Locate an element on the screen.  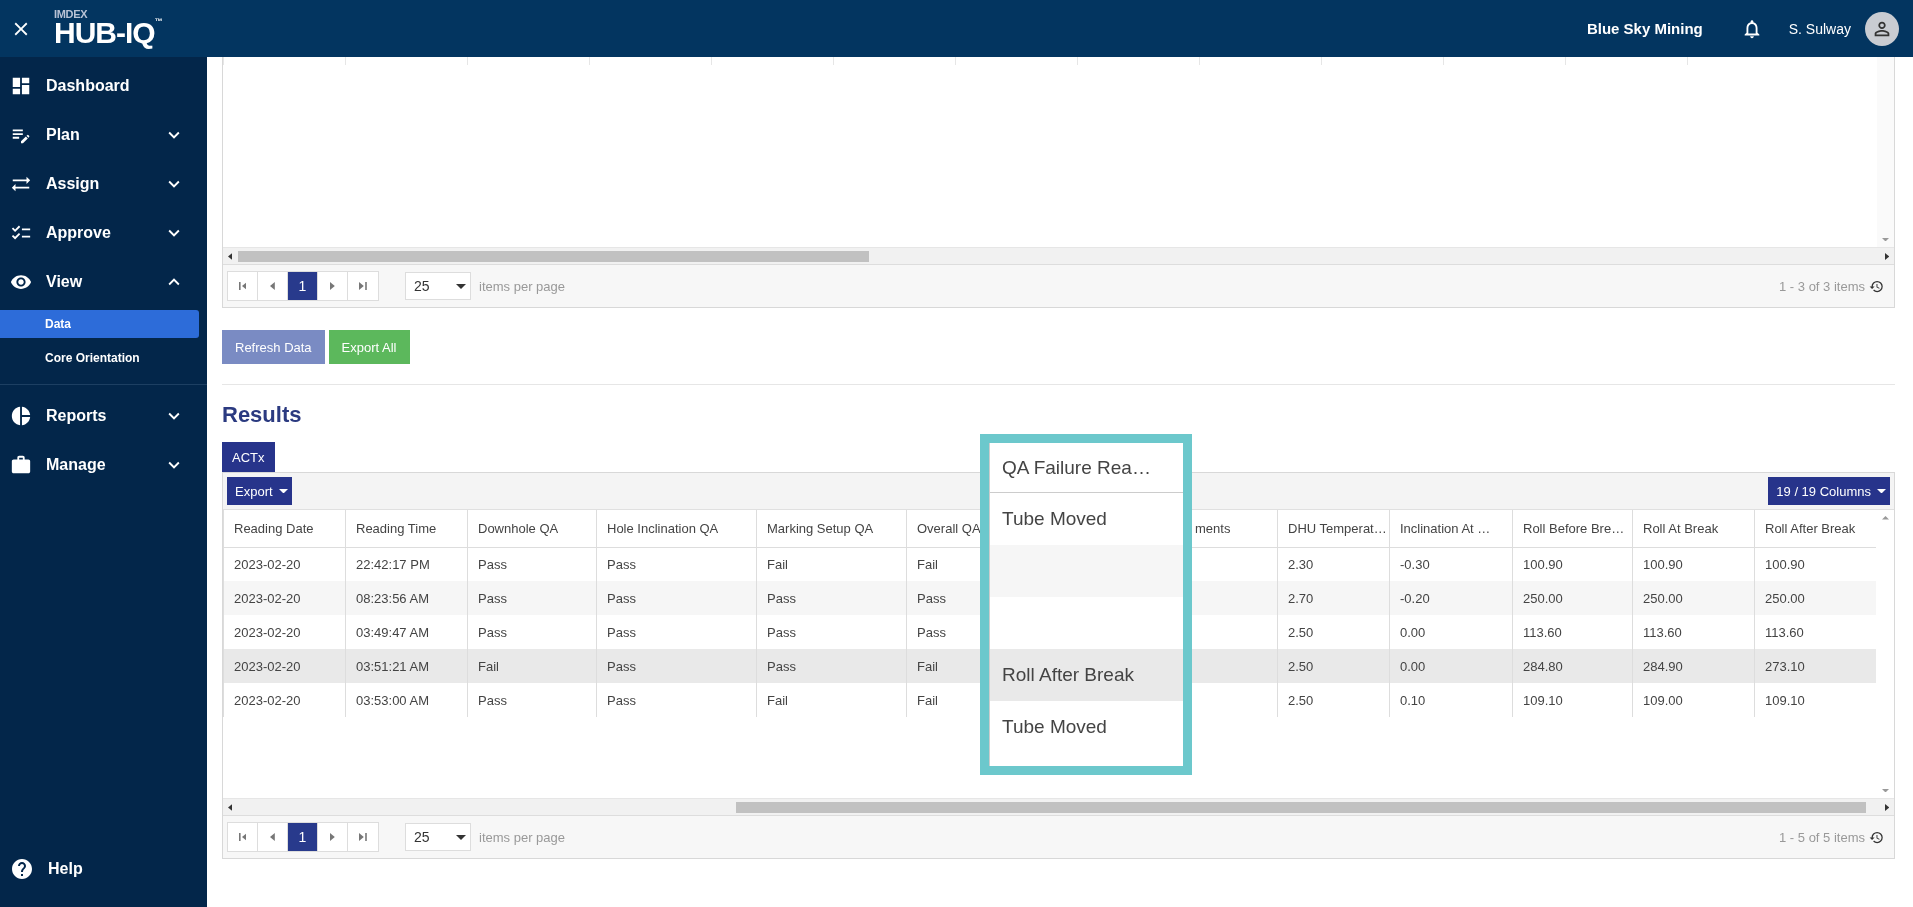
column-header: Overall QA is located at coordinates (949, 528).